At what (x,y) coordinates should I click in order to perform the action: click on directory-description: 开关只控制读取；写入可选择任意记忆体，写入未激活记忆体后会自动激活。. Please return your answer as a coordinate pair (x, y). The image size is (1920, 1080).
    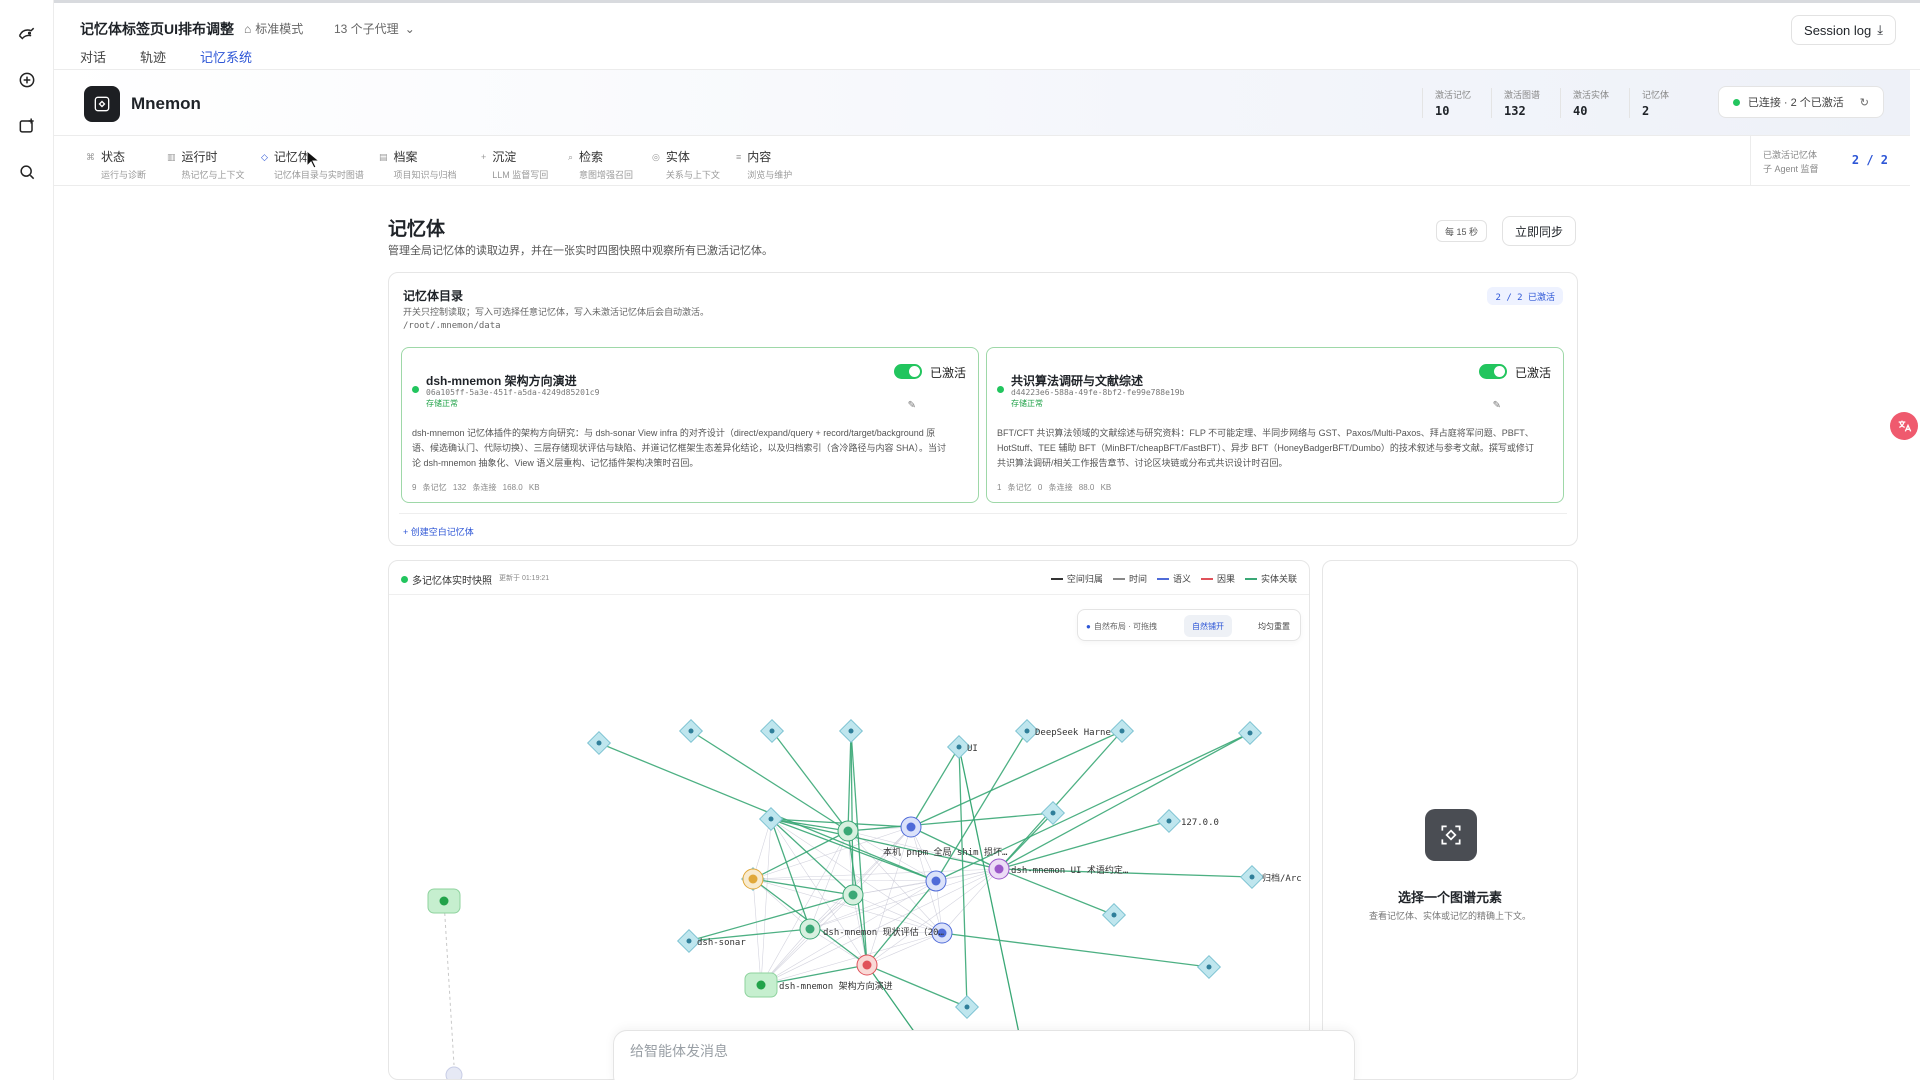
    Looking at the image, I should click on (556, 312).